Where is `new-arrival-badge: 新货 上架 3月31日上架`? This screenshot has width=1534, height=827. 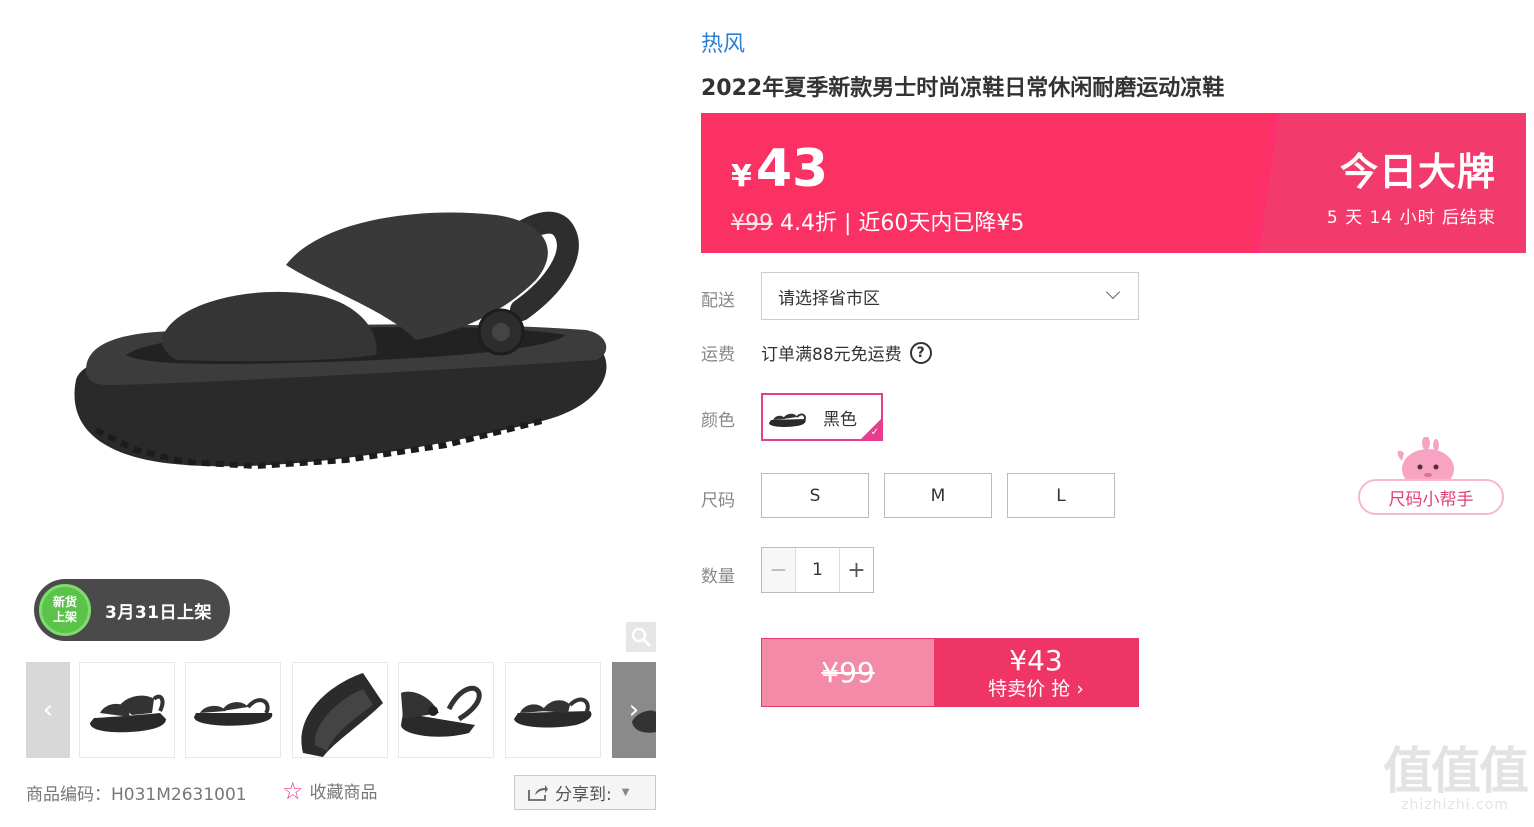 new-arrival-badge: 新货 上架 3月31日上架 is located at coordinates (132, 610).